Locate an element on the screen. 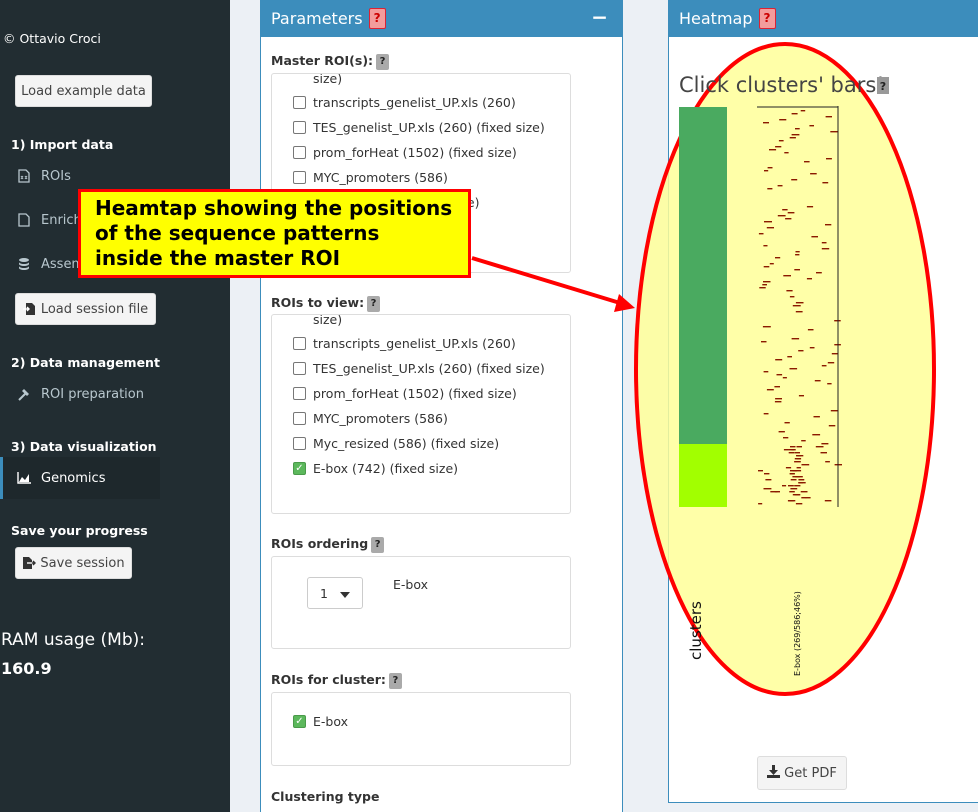 The image size is (978, 812). click-clusters-hint: Click clusters' bars! is located at coordinates (782, 85).